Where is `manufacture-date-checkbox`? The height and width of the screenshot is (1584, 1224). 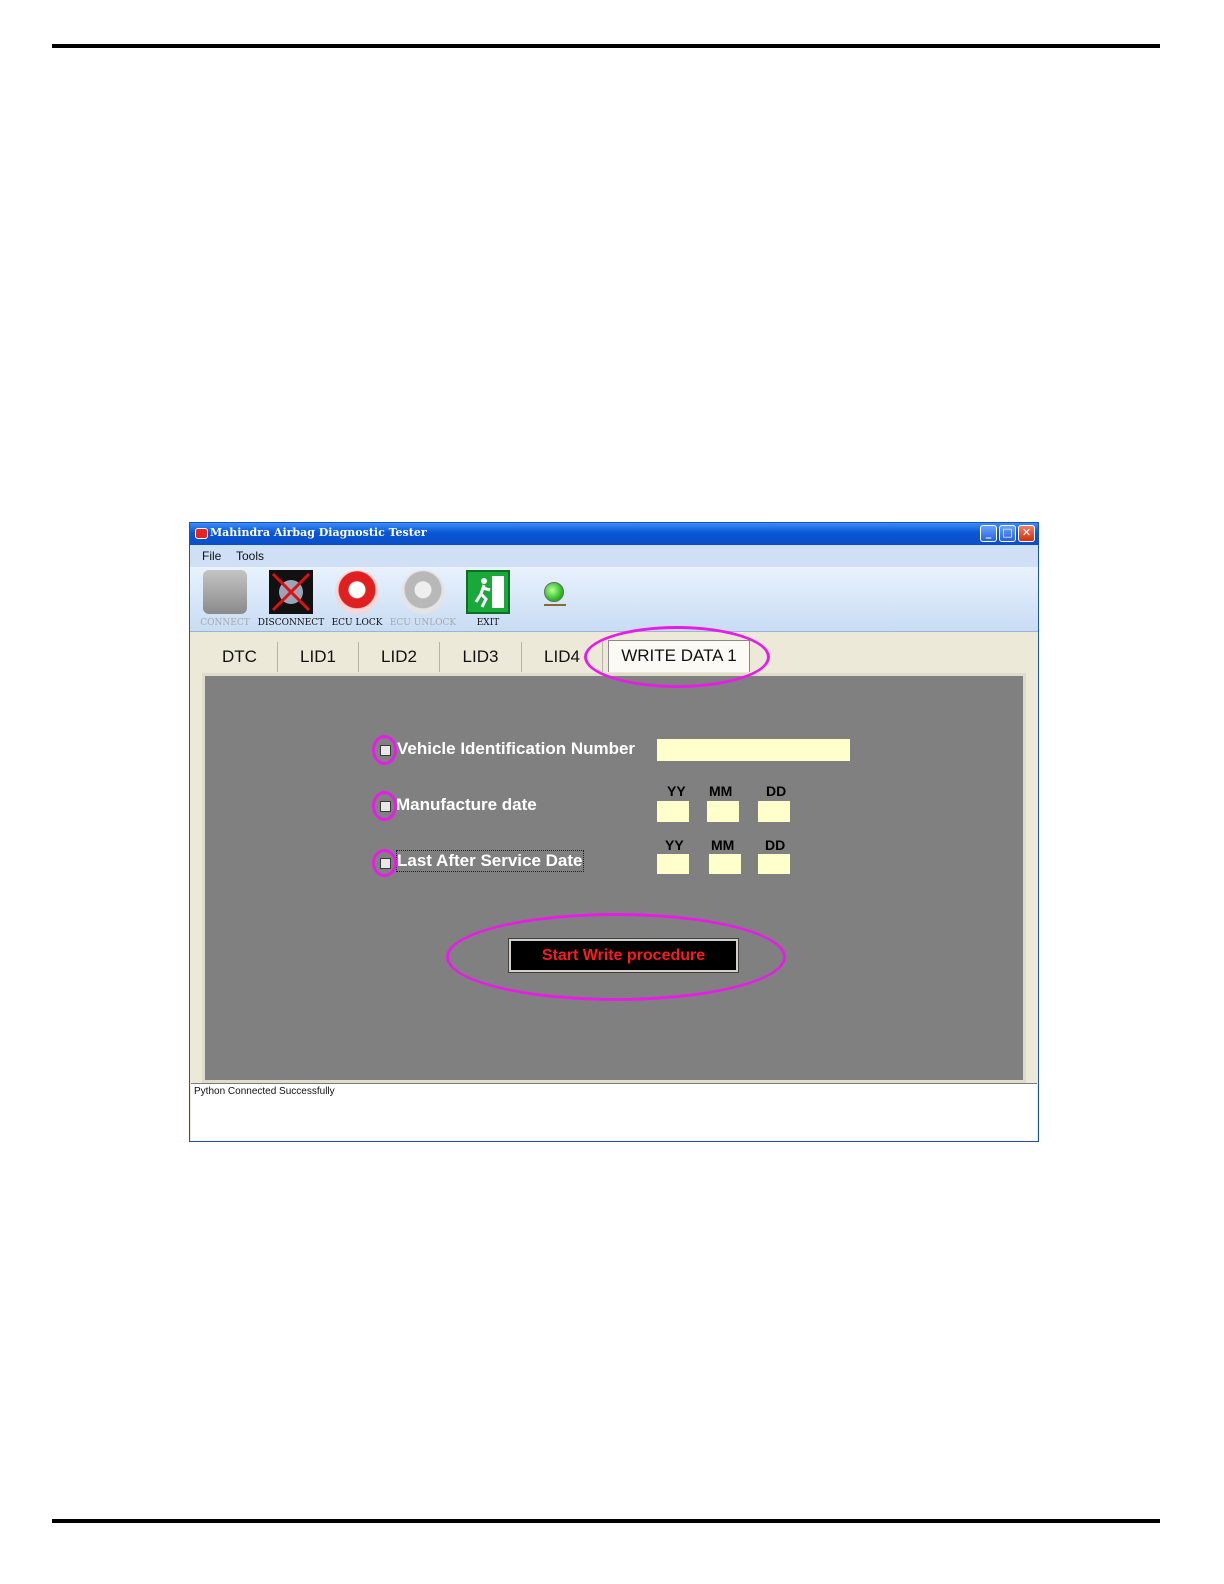
manufacture-date-checkbox is located at coordinates (385, 806).